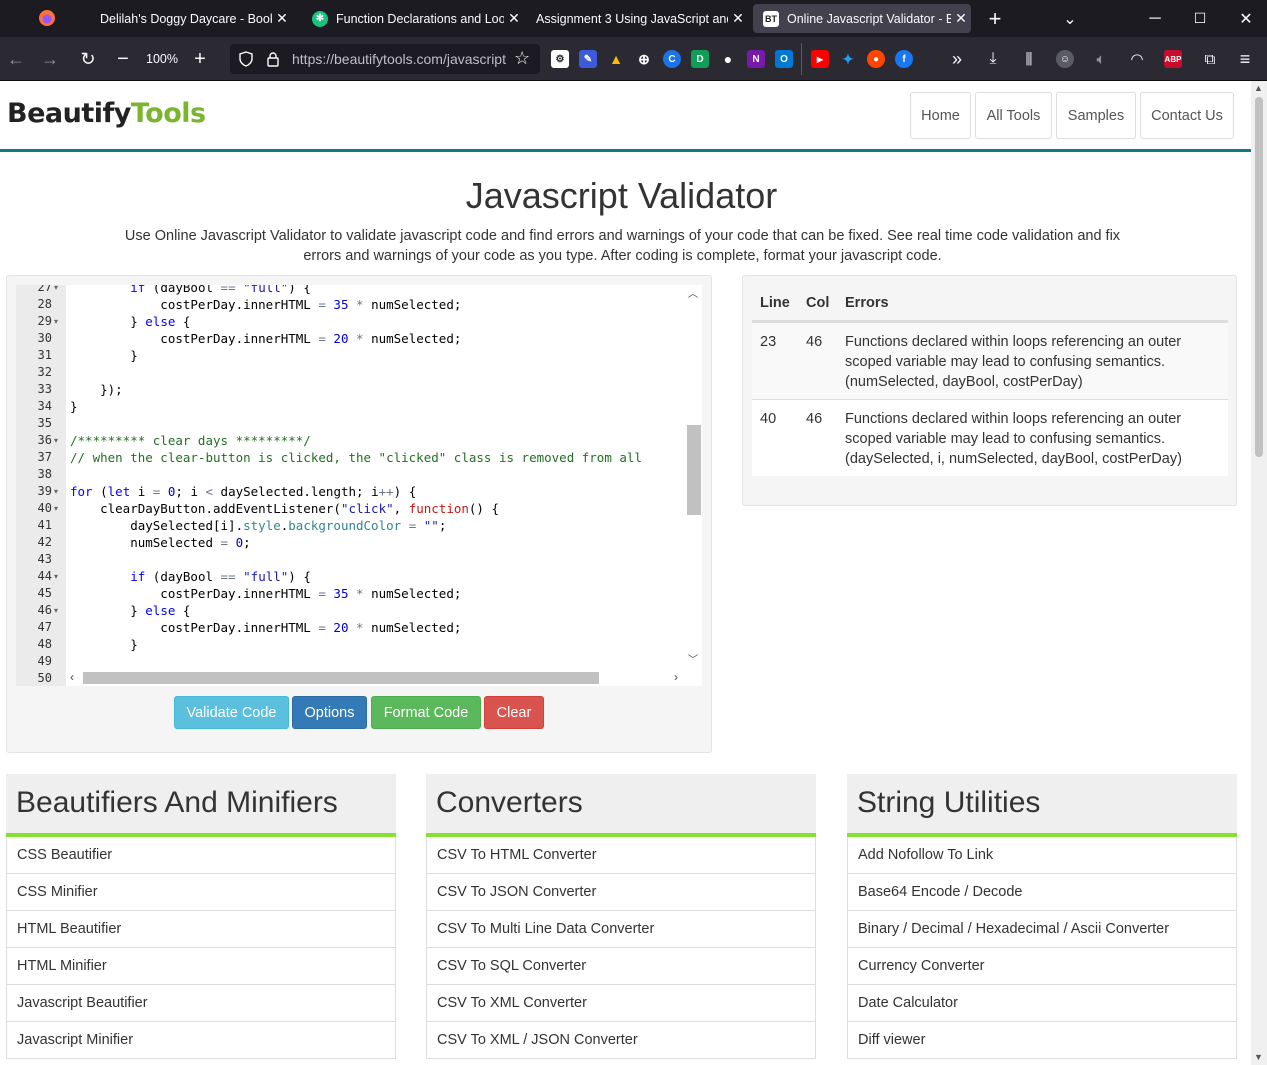  What do you see at coordinates (957, 59) in the screenshot?
I see `more-bookmarks-icon: »` at bounding box center [957, 59].